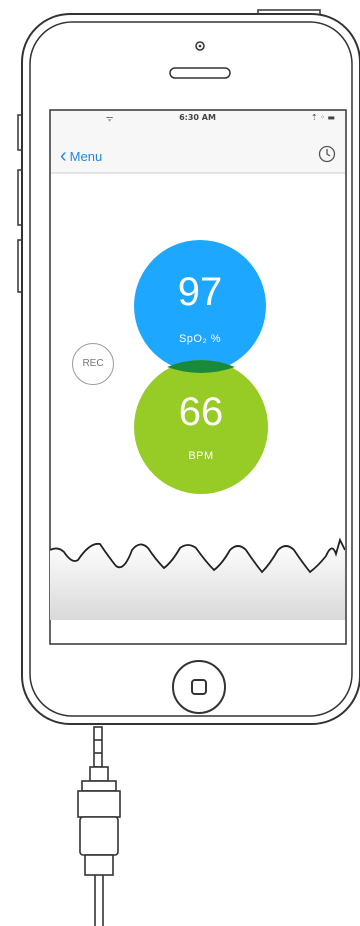 The width and height of the screenshot is (360, 926). I want to click on spo2-label: SpO₂ %, so click(200, 339).